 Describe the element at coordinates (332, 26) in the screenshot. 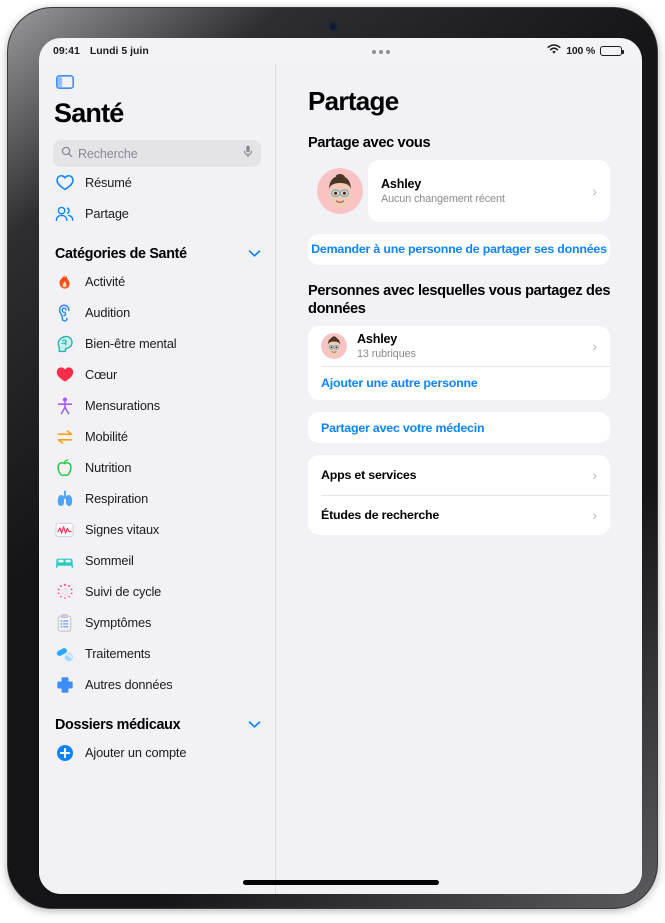

I see `front-camera` at that location.